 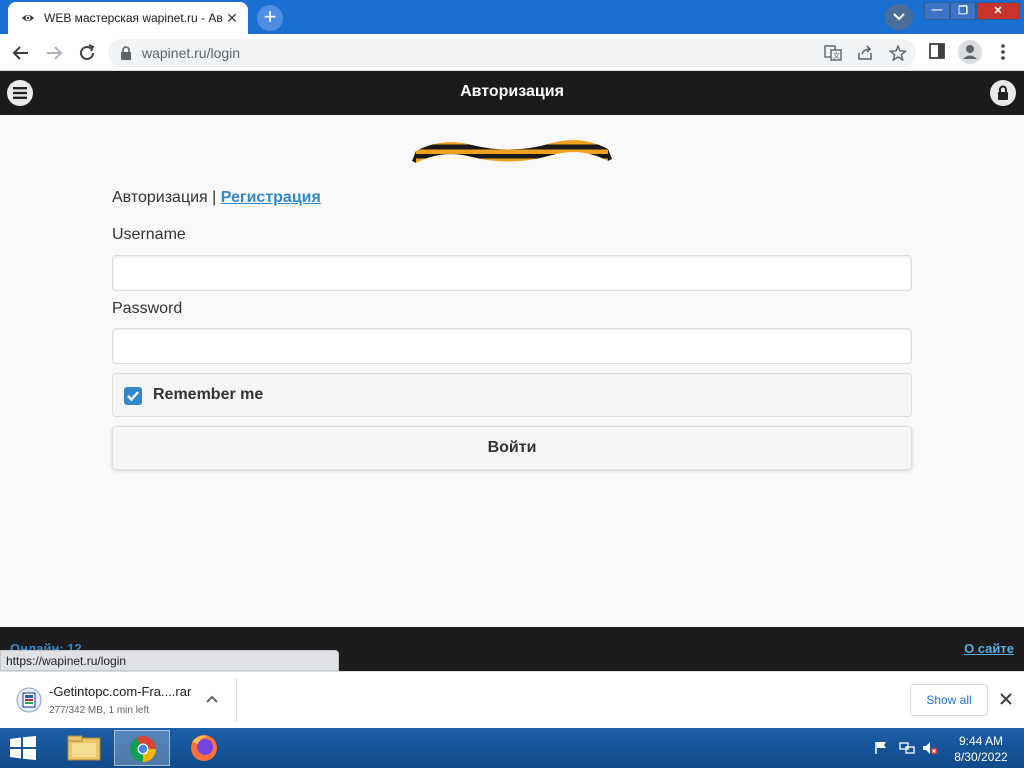 I want to click on clock-time: 9:44 AM, so click(x=981, y=741).